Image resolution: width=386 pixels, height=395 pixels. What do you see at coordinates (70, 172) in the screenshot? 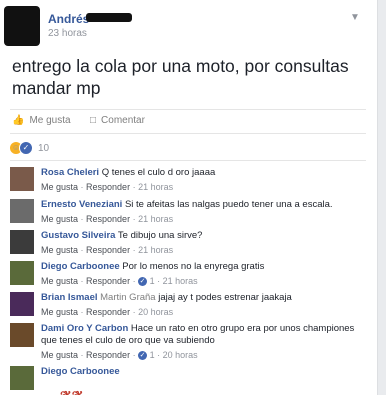
I see `commenter-name: Rosa Cheleri` at bounding box center [70, 172].